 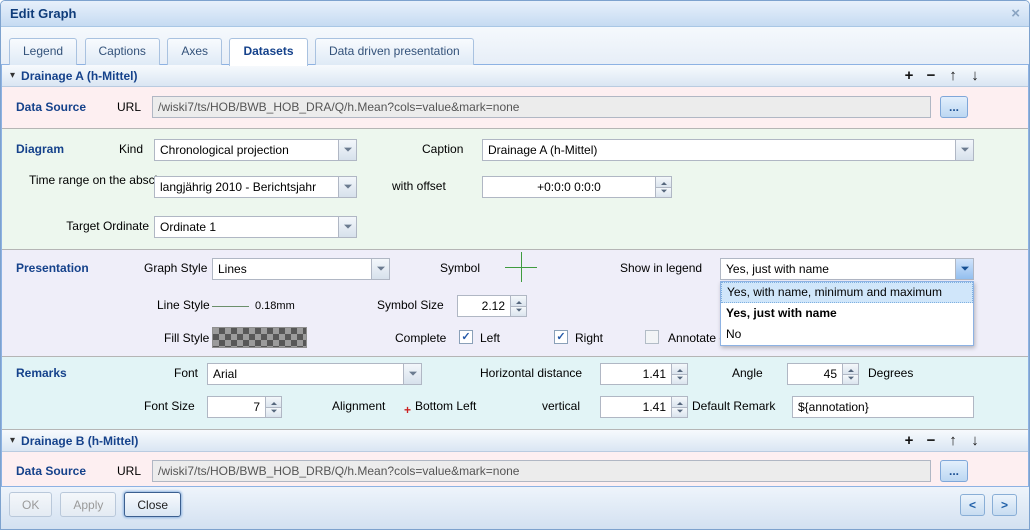 I want to click on default-remark-input: ${annotation}, so click(x=883, y=407).